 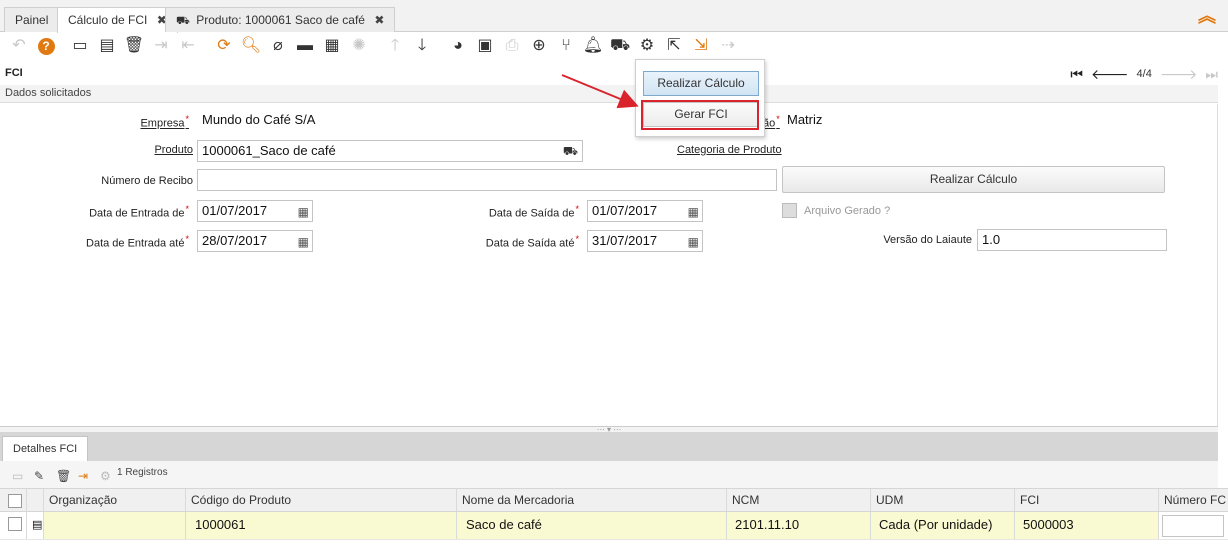 I want to click on column-header-numero-fci: Número FC, so click(x=1193, y=500).